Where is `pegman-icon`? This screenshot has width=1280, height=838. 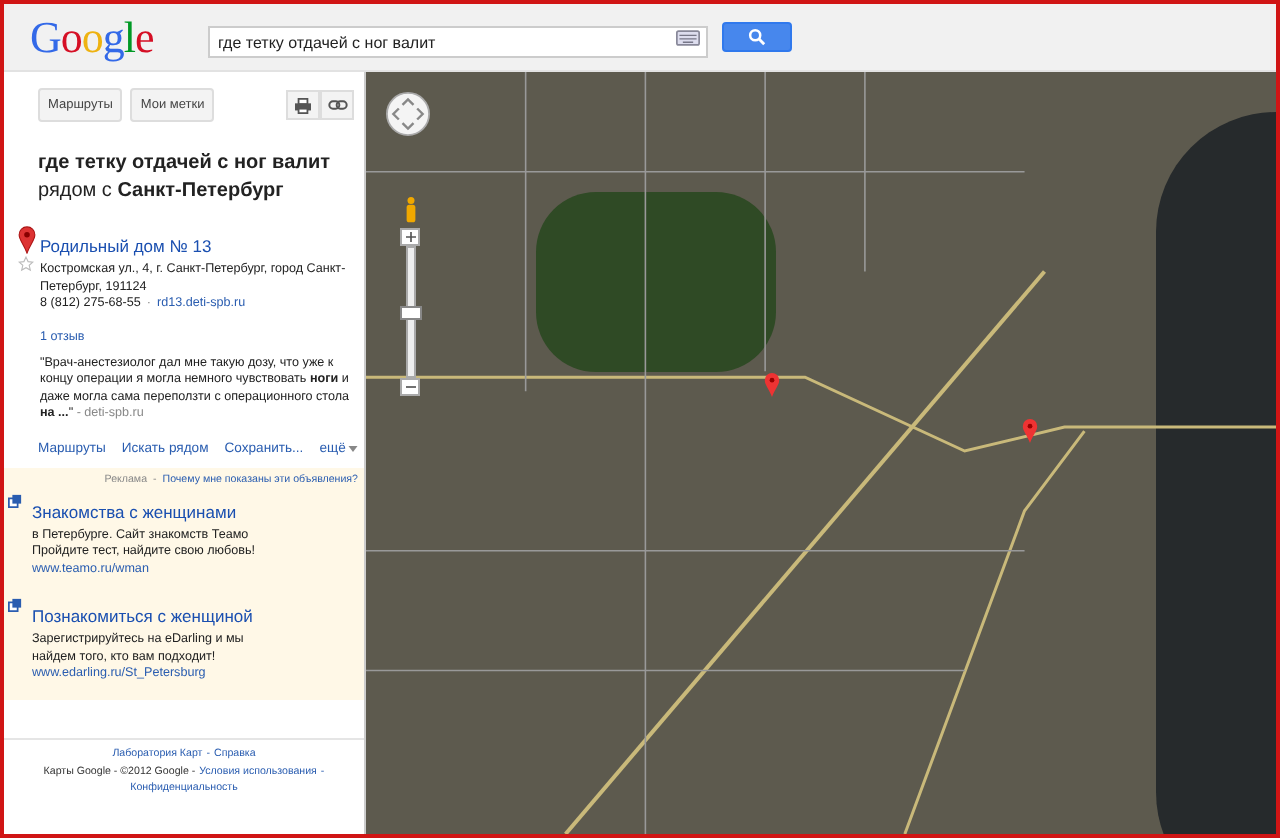
pegman-icon is located at coordinates (411, 210).